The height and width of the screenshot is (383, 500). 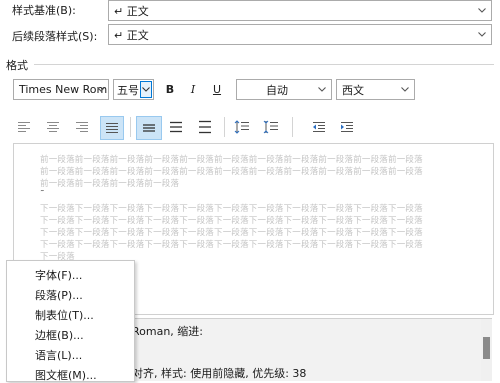 I want to click on align-center-icon, so click(x=53, y=127).